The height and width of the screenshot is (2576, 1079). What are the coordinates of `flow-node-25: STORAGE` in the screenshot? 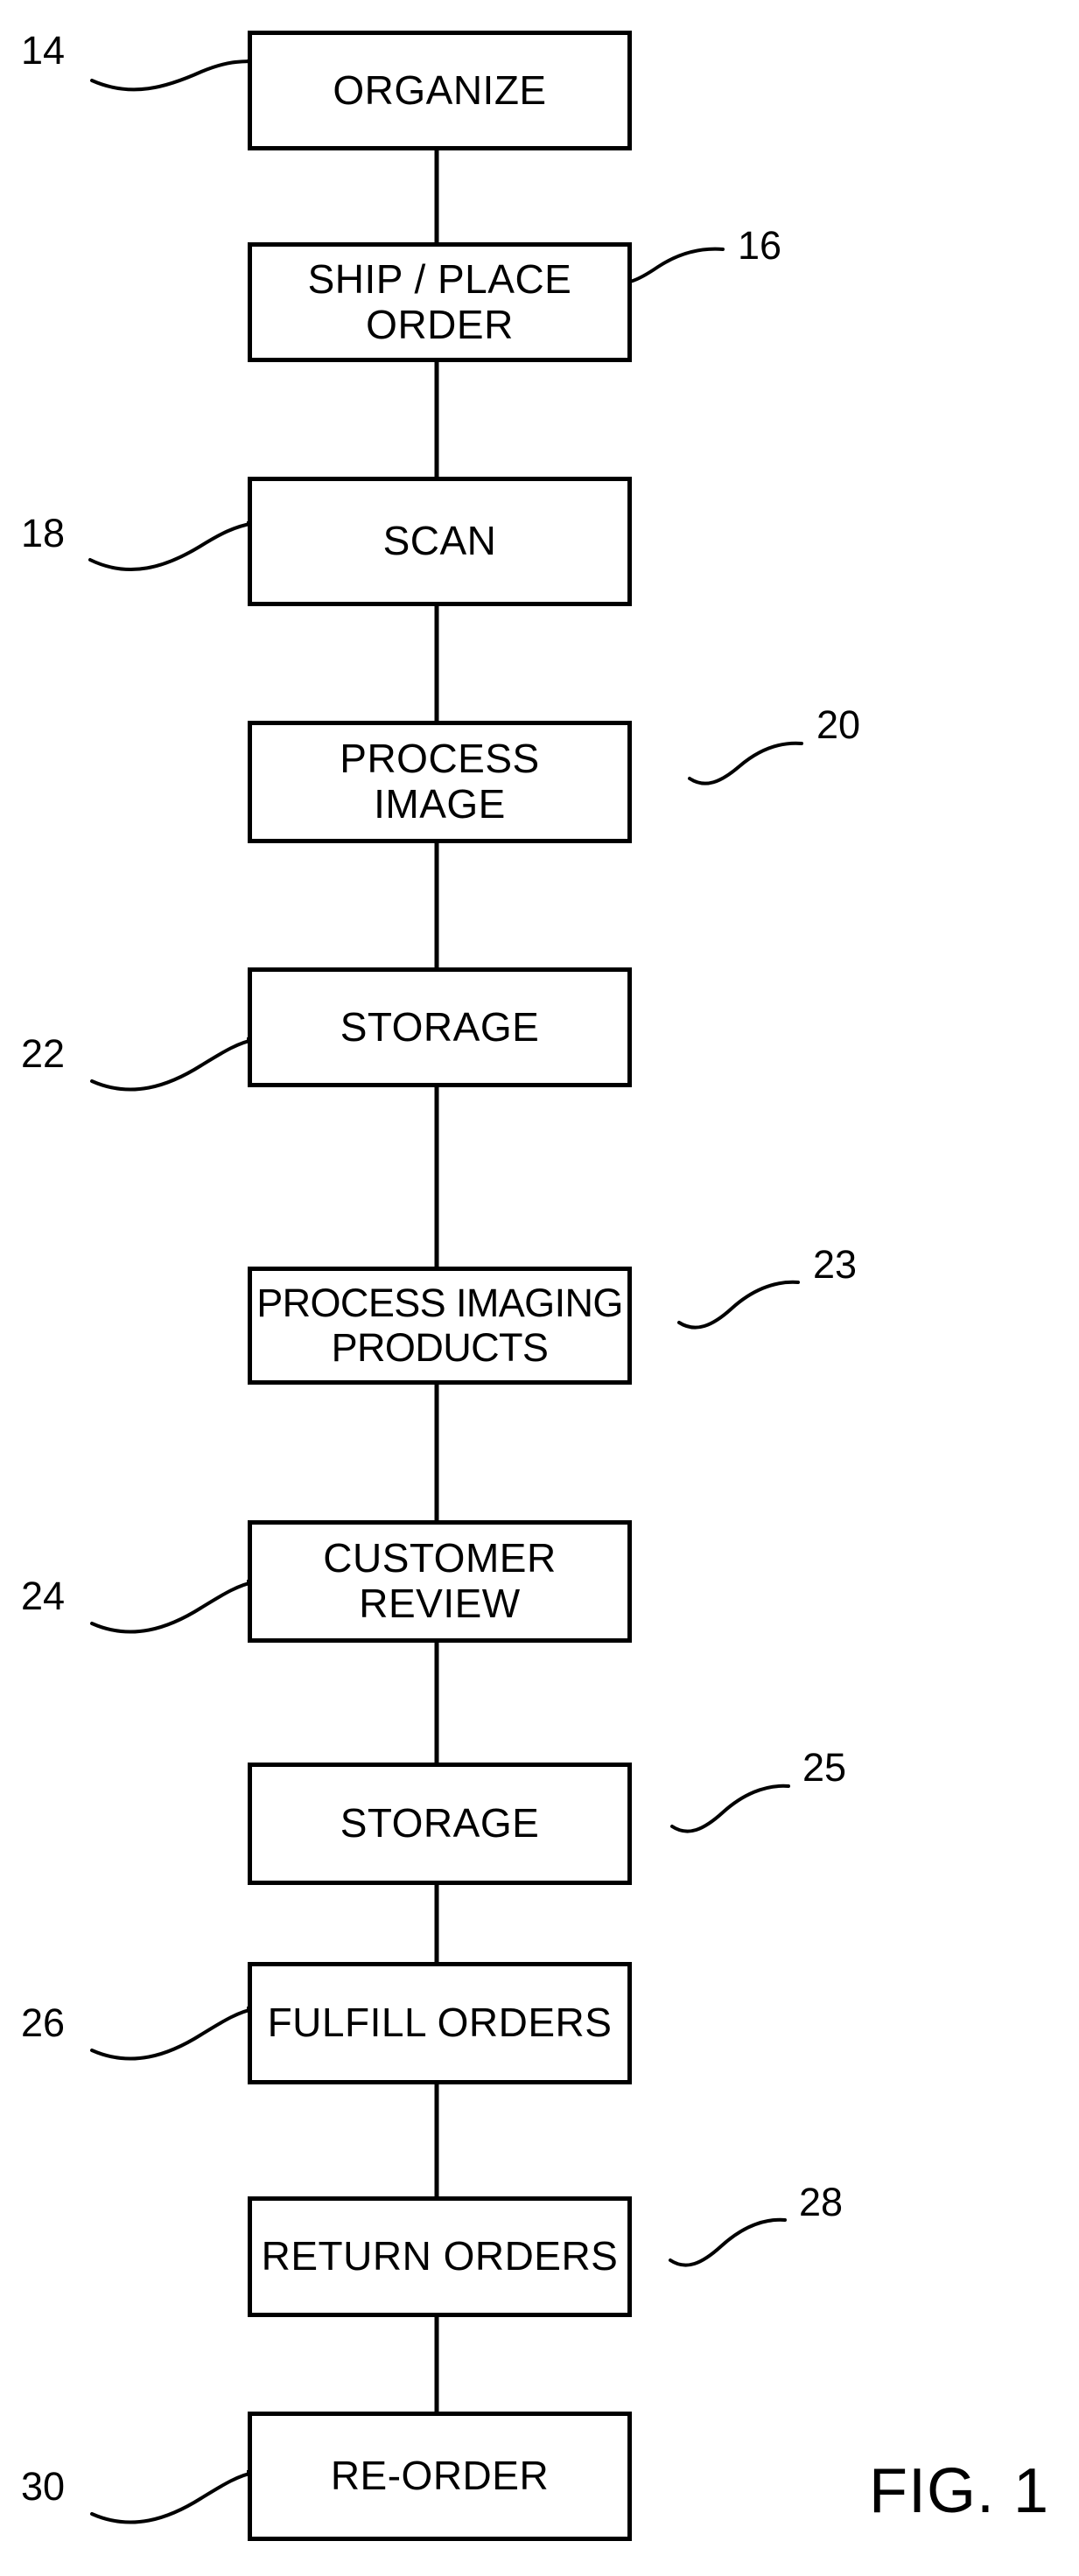 It's located at (440, 1824).